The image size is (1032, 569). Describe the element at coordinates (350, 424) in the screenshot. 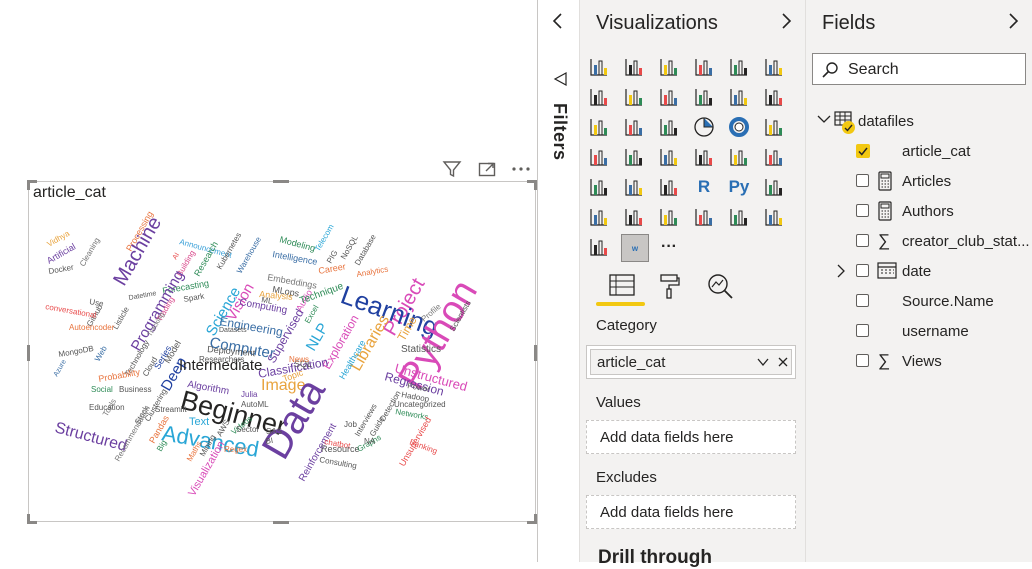

I see `word-cloud-word: Job` at that location.